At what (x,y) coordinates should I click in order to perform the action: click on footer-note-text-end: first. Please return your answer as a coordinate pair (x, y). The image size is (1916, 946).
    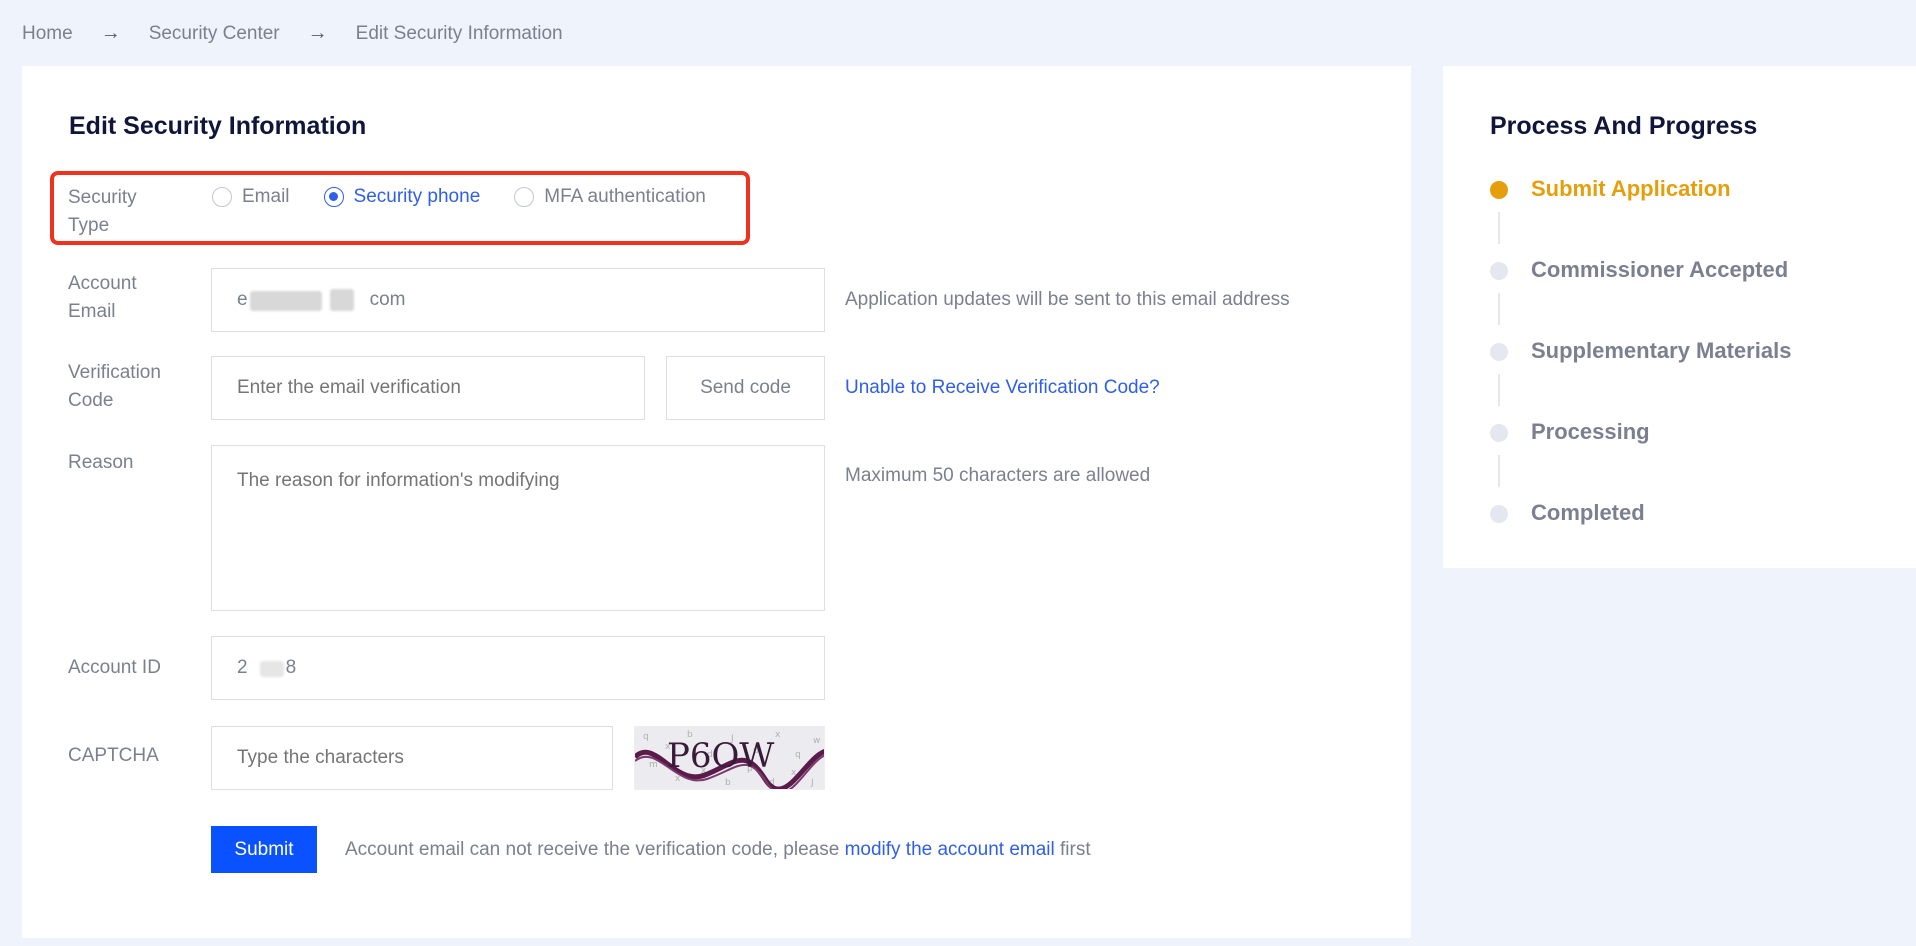
    Looking at the image, I should click on (1075, 849).